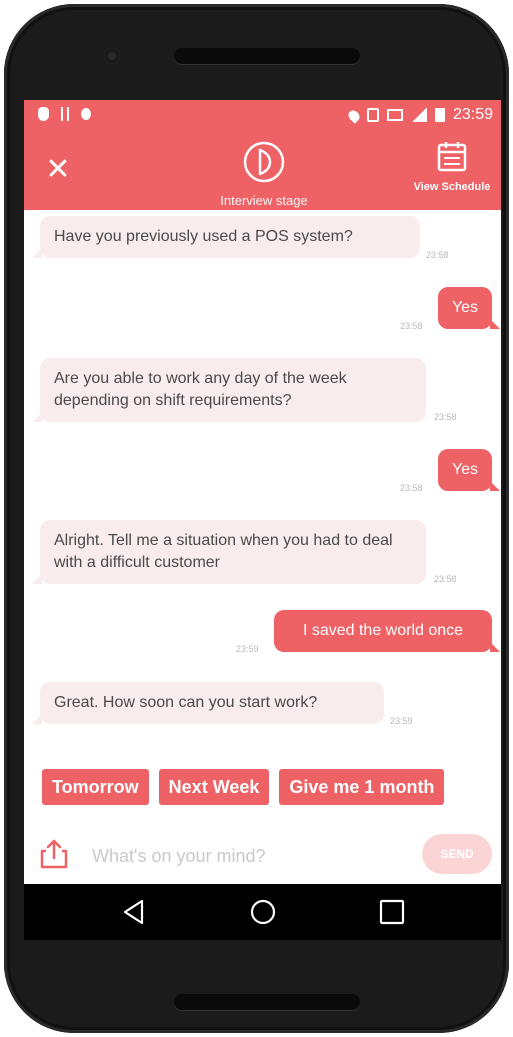  I want to click on message-text: I saved the world once, so click(383, 630).